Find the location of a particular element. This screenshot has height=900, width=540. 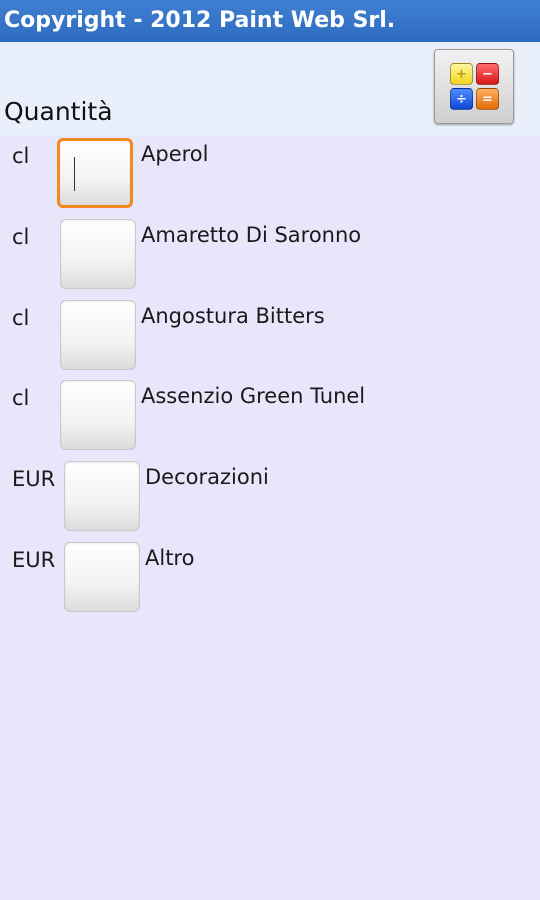

ingredient-row: cl Assenzio Green Tunel is located at coordinates (270, 420).